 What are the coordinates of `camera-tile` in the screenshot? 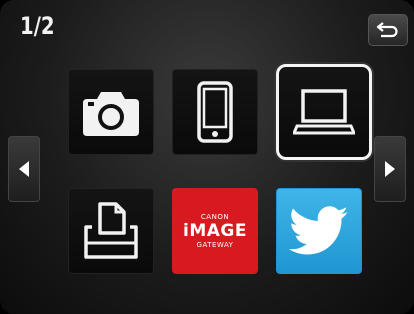 It's located at (111, 112).